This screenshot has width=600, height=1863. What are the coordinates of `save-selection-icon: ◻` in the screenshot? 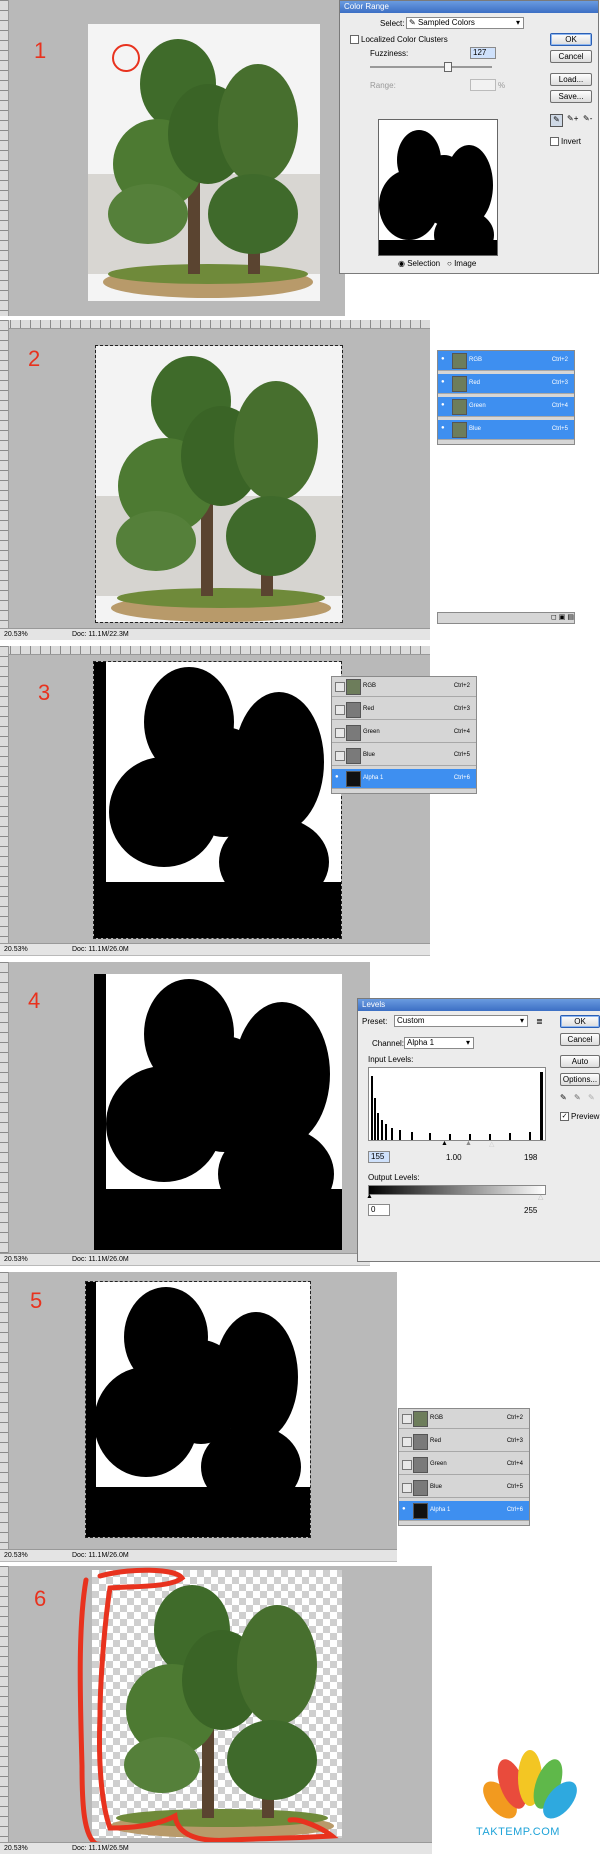 It's located at (554, 617).